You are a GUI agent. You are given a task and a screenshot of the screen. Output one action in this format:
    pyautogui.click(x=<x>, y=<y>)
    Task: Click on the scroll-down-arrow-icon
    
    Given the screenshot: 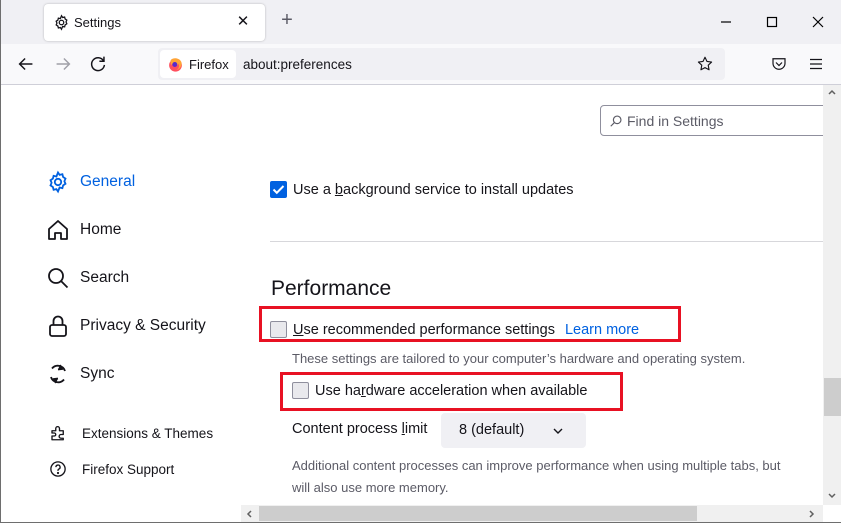 What is the action you would take?
    pyautogui.click(x=832, y=496)
    